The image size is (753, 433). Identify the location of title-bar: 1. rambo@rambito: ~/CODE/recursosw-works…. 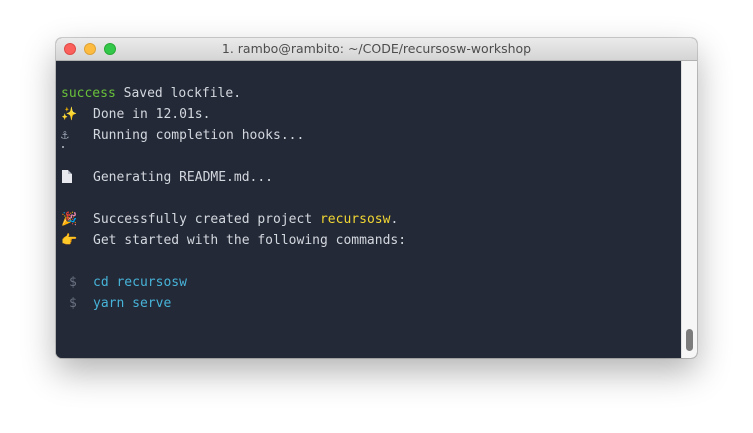
(376, 49).